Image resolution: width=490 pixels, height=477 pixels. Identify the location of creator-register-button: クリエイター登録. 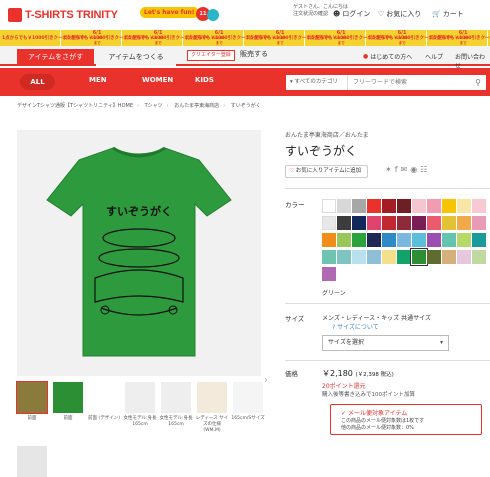
(211, 55).